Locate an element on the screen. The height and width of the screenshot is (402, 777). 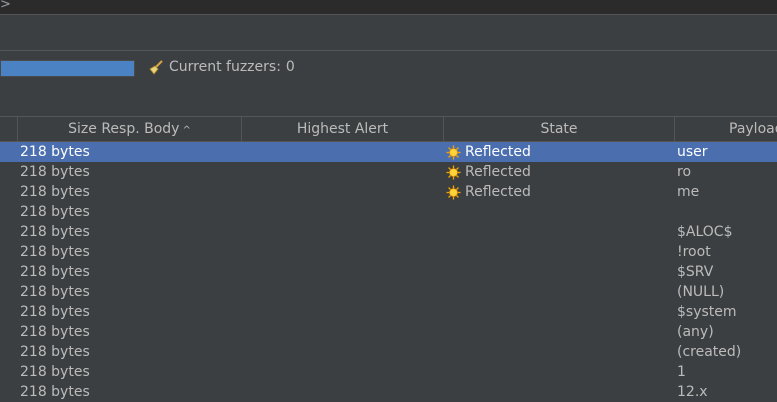
table-row: 218 bytes (any) is located at coordinates (388, 332).